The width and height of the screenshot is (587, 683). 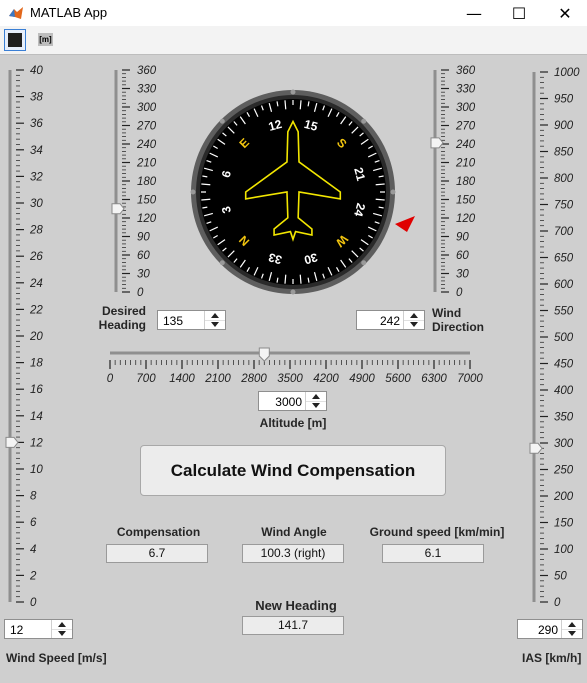 I want to click on wind-speed-tick-label: 10, so click(x=36, y=470).